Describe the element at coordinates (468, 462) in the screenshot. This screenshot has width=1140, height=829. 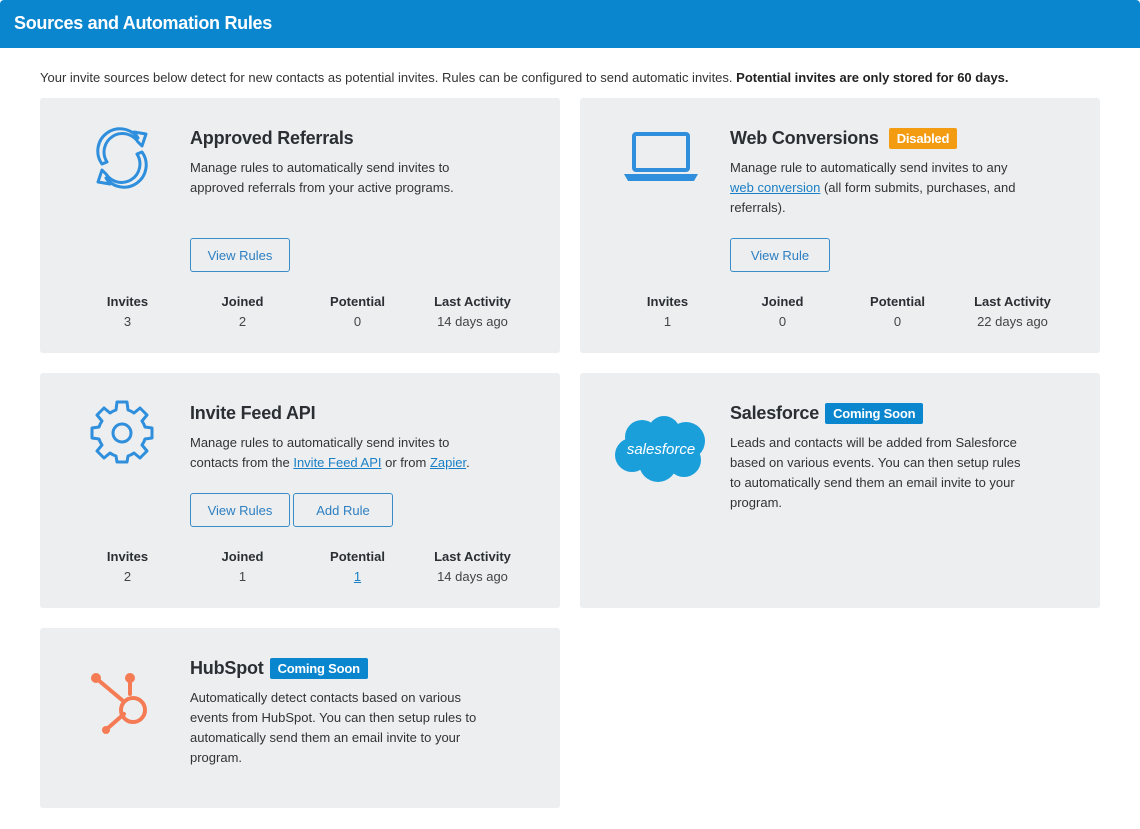
I see `desc-text-post: .` at that location.